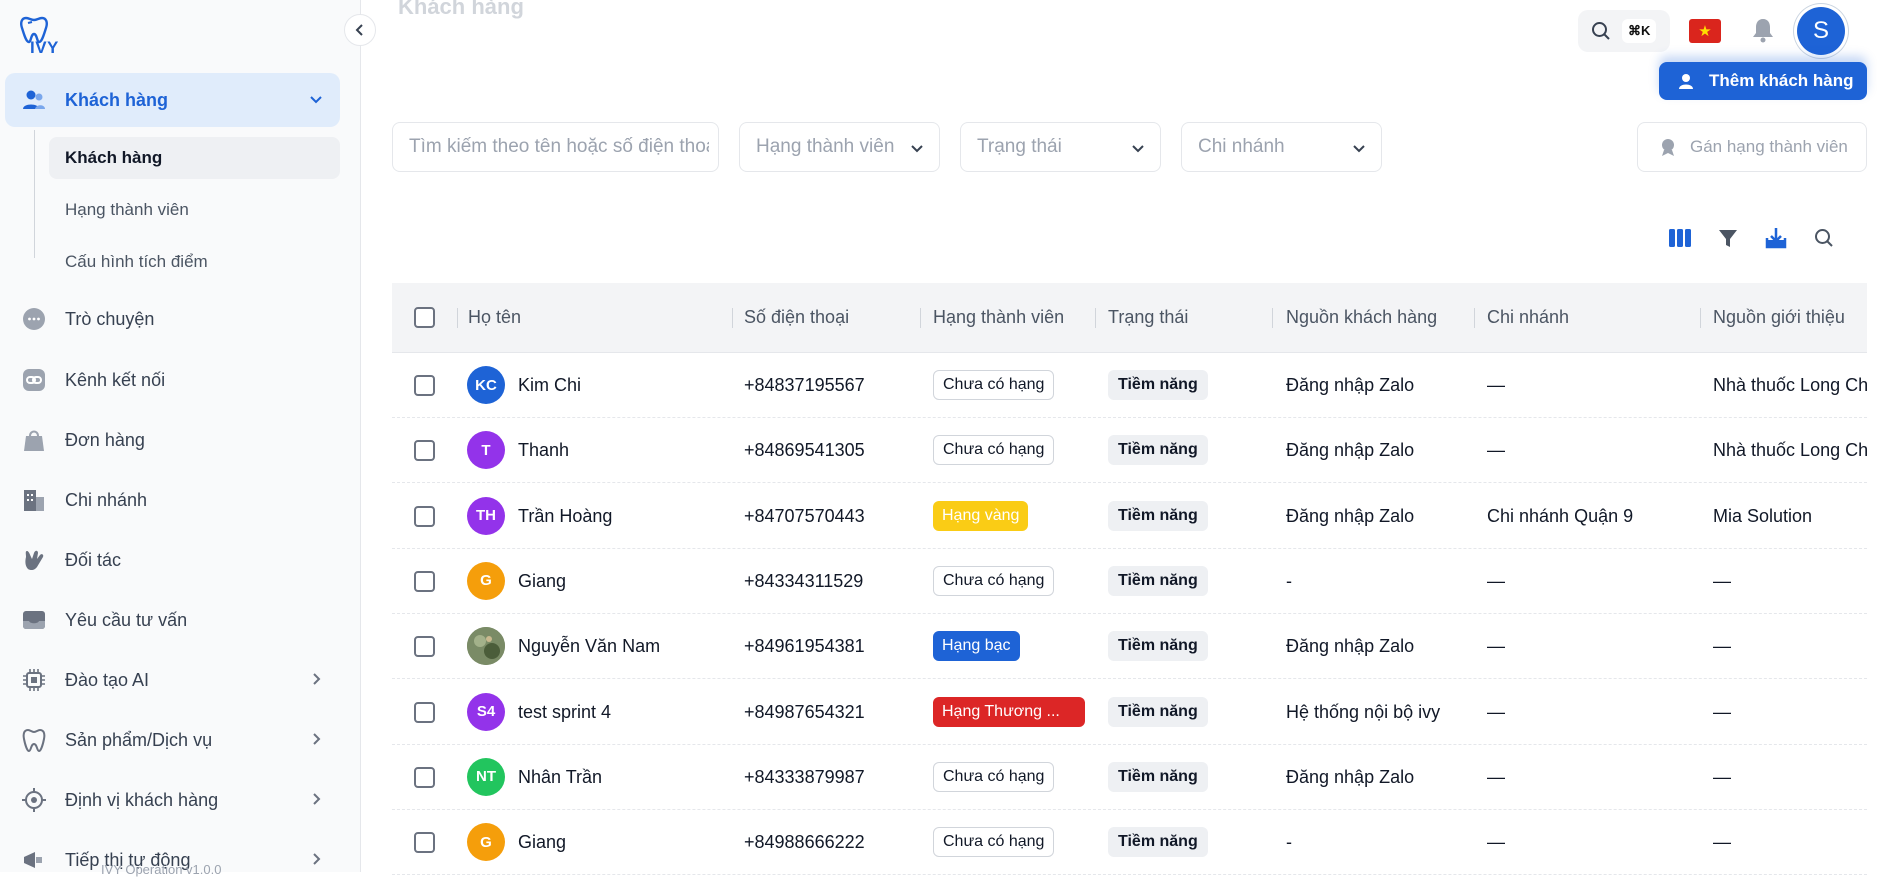 This screenshot has height=887, width=1877. What do you see at coordinates (1060, 147) in the screenshot?
I see `status-filter-select: Trạng thái` at bounding box center [1060, 147].